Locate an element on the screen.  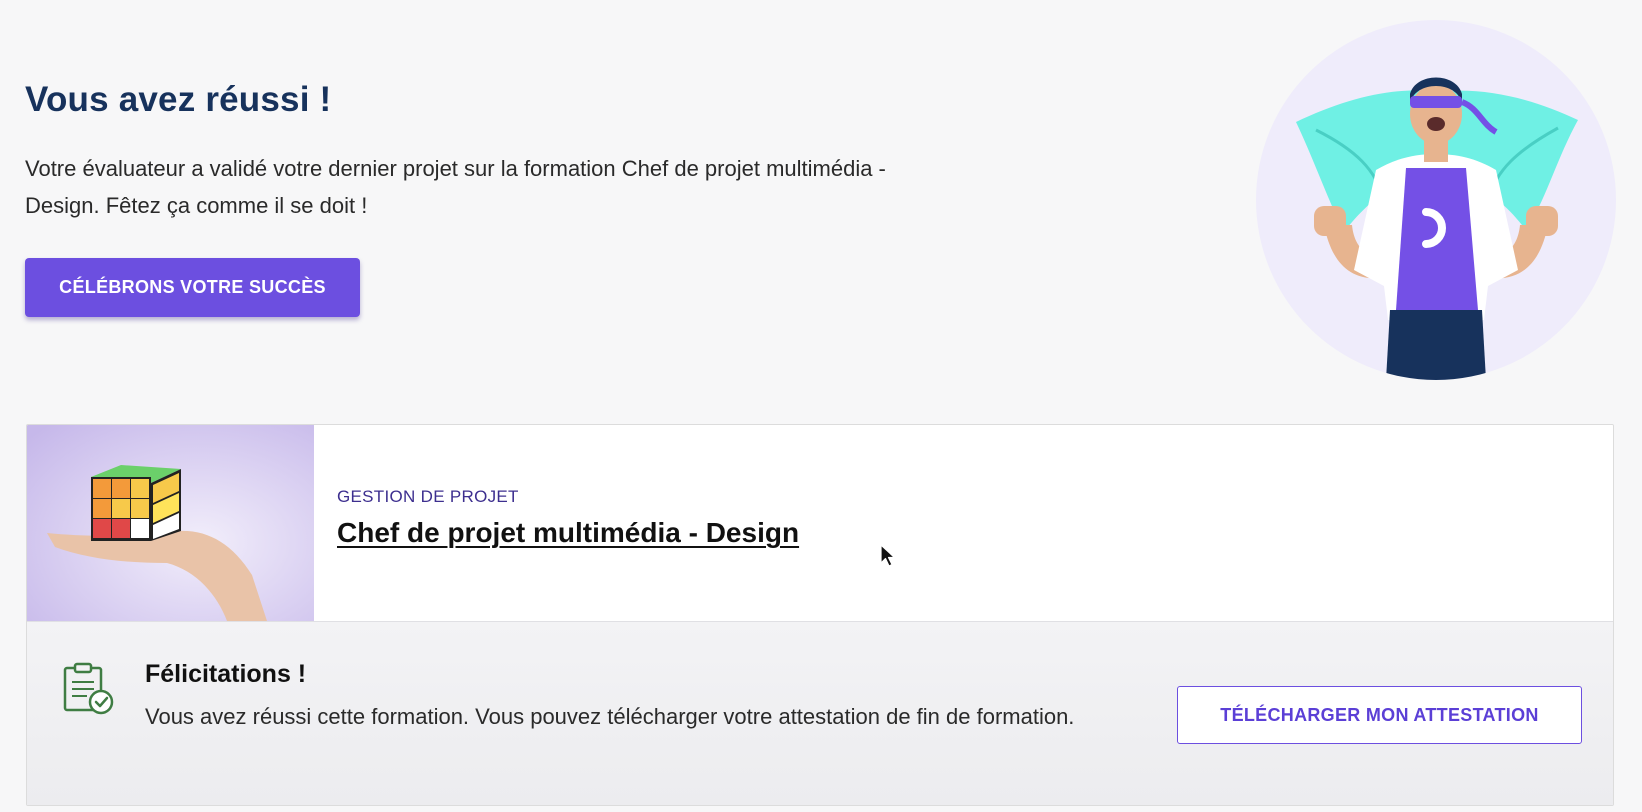
download-certificate-button: TÉLÉCHARGER MON ATTESTATION is located at coordinates (1379, 715).